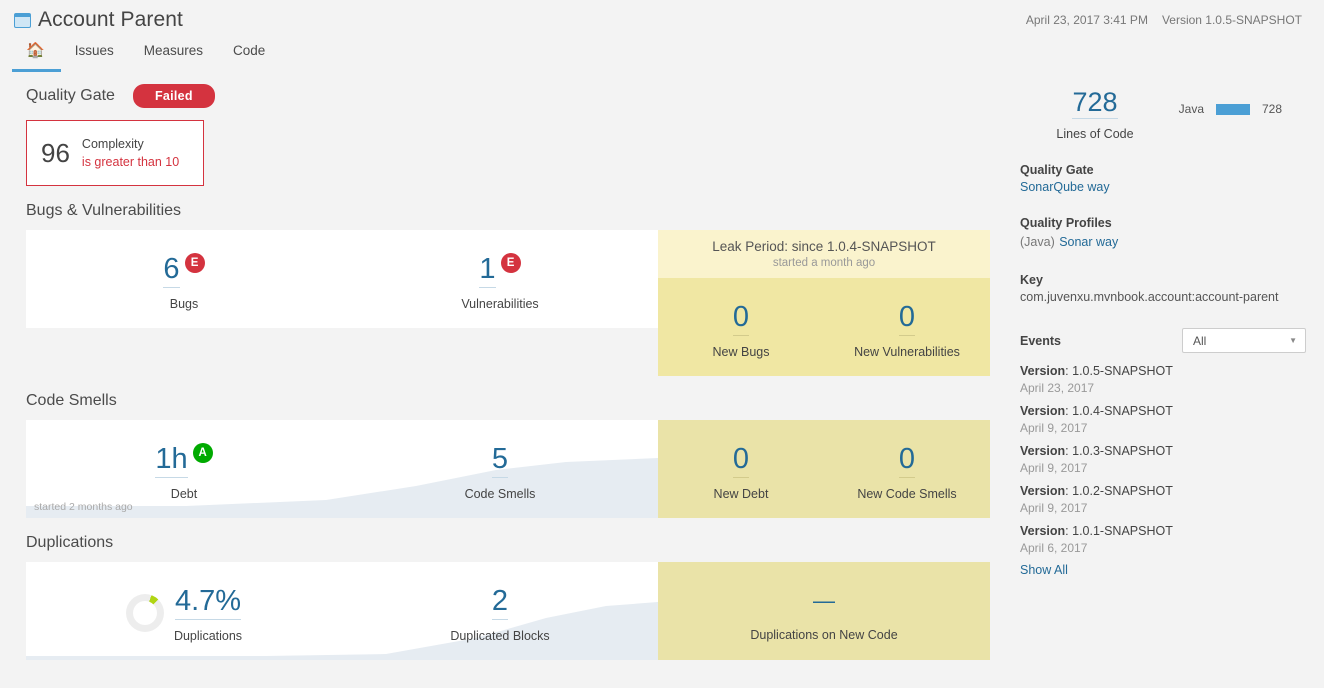  I want to click on sidebar-quality-gate-link: SonarQube way, so click(1163, 187).